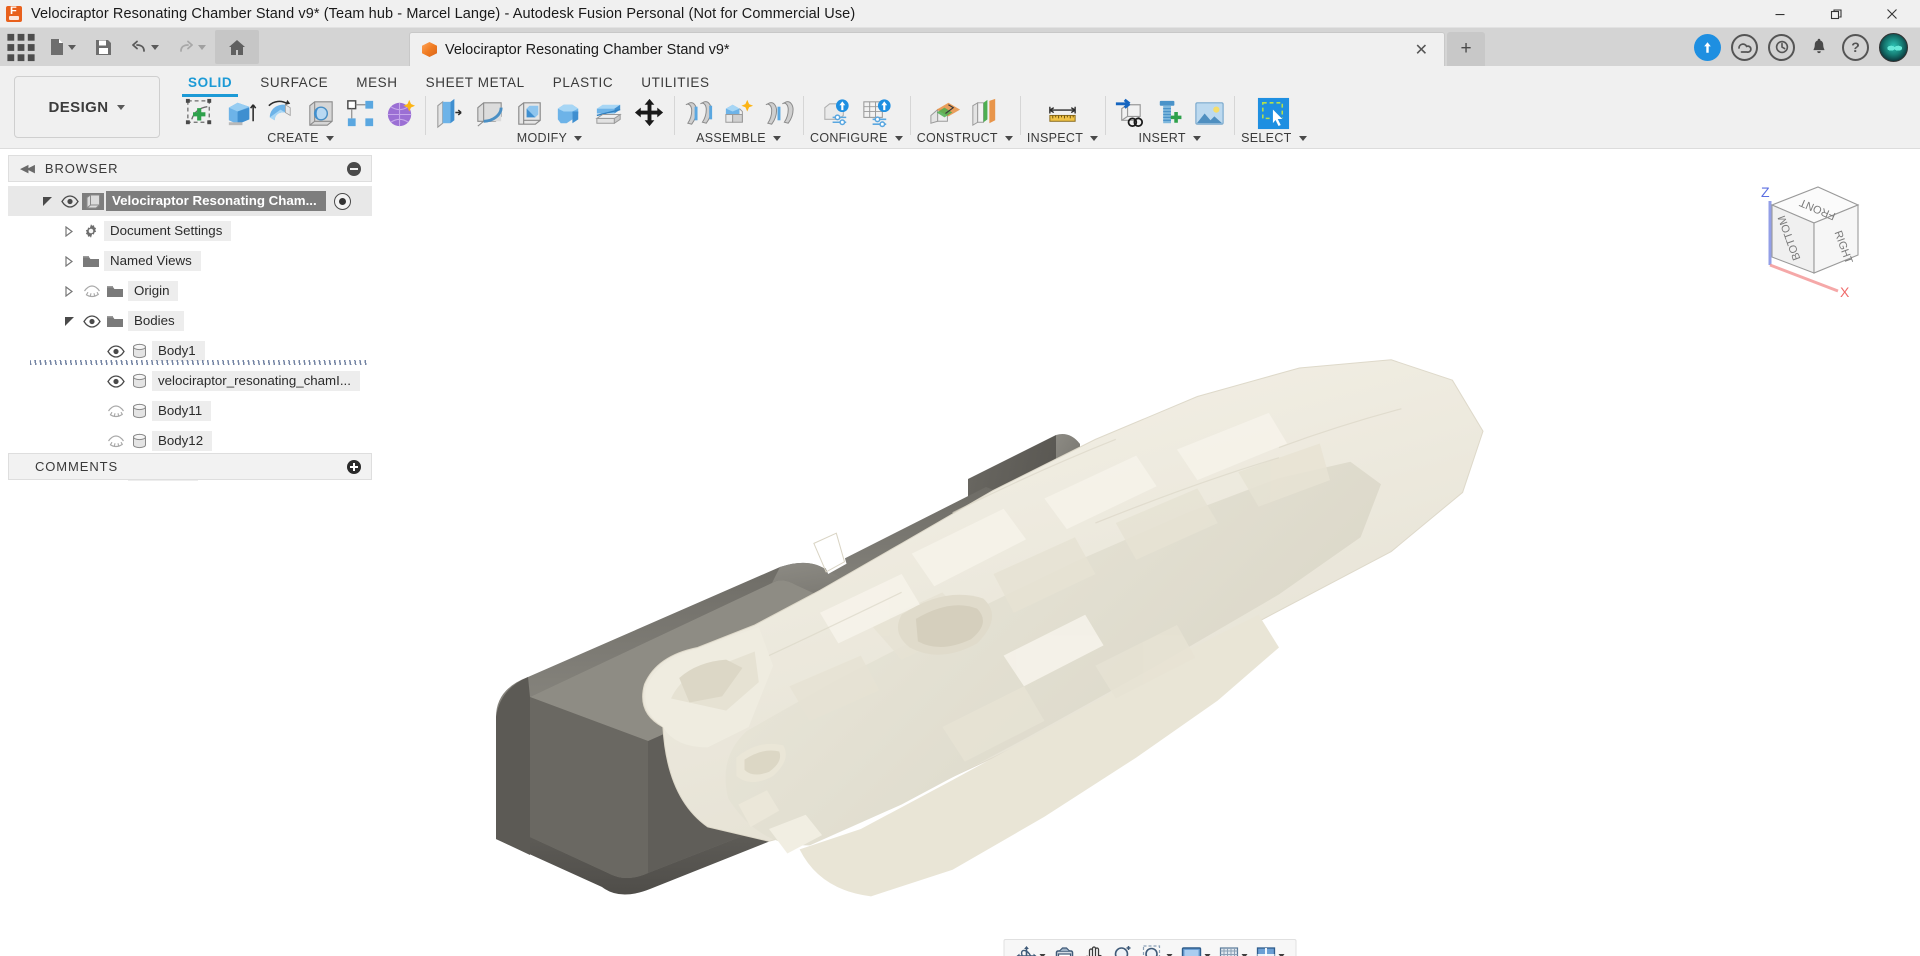  I want to click on form-sphere-icon, so click(400, 113).